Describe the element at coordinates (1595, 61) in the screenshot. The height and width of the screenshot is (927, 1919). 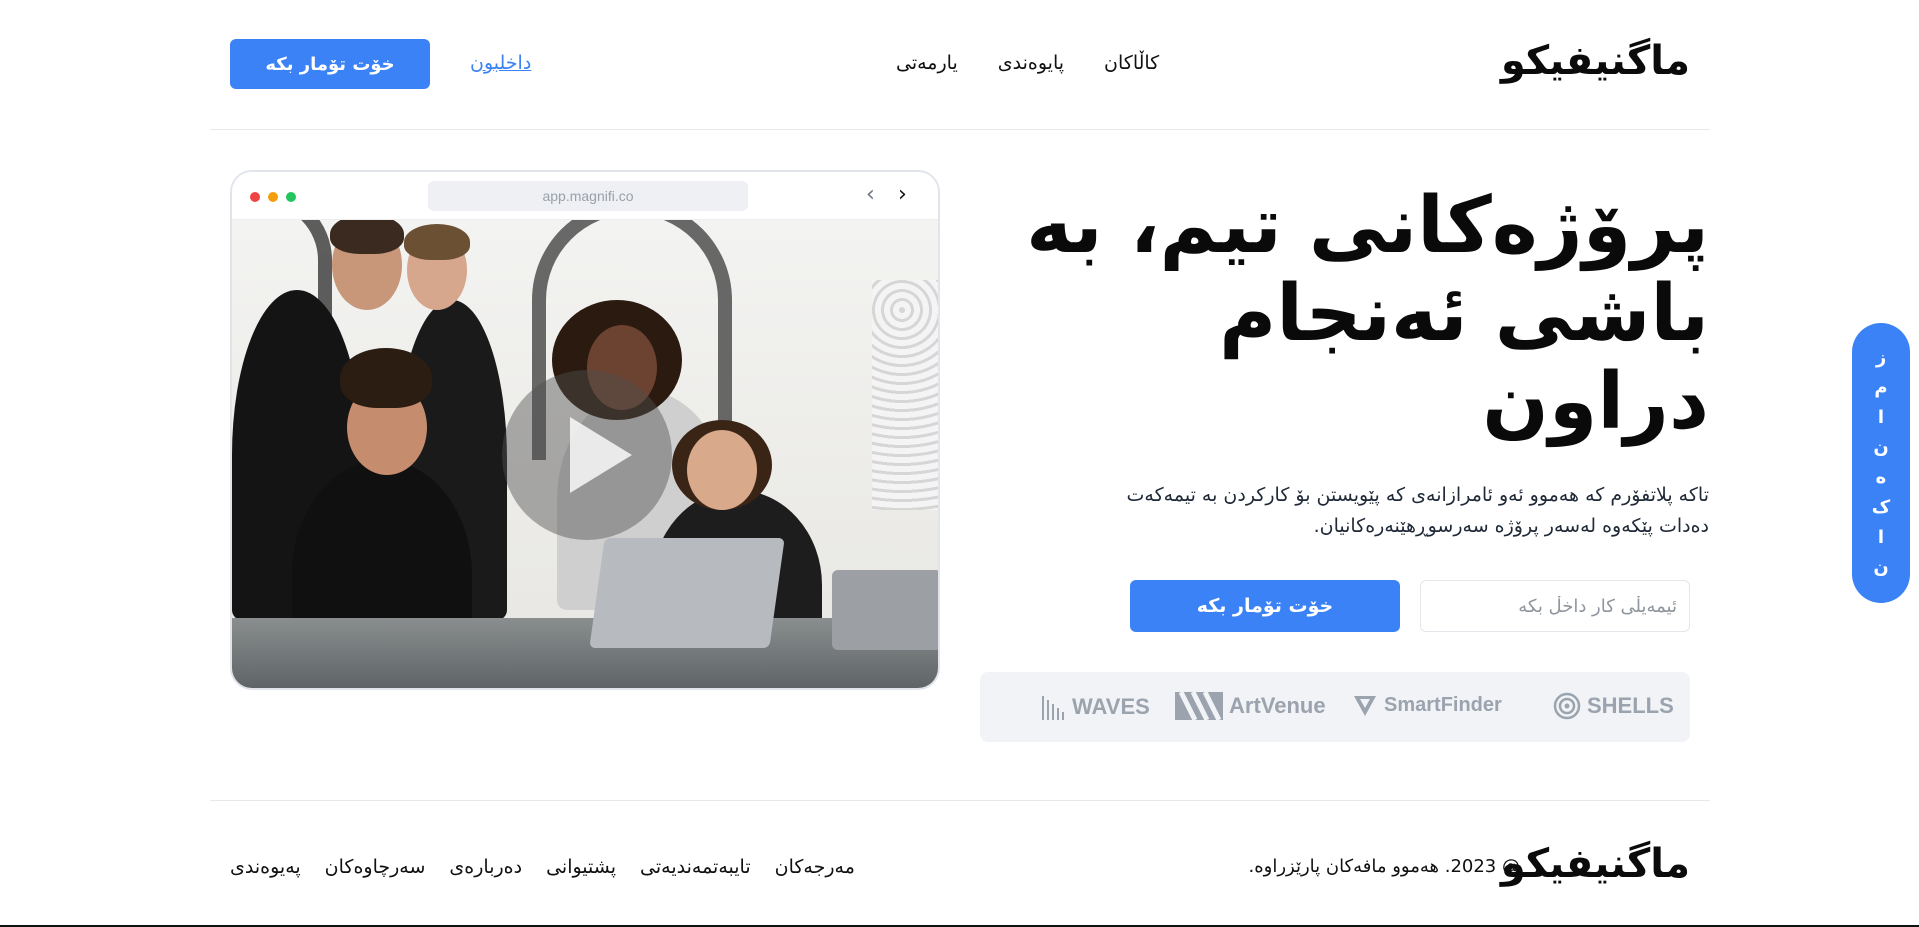
I see `site-logo: ماگنیفیکو` at that location.